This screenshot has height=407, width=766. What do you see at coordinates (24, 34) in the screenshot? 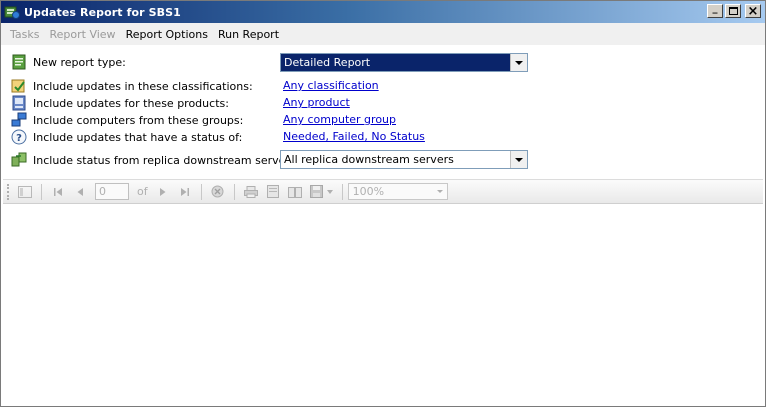
I see `menu-tasks: Tasks` at bounding box center [24, 34].